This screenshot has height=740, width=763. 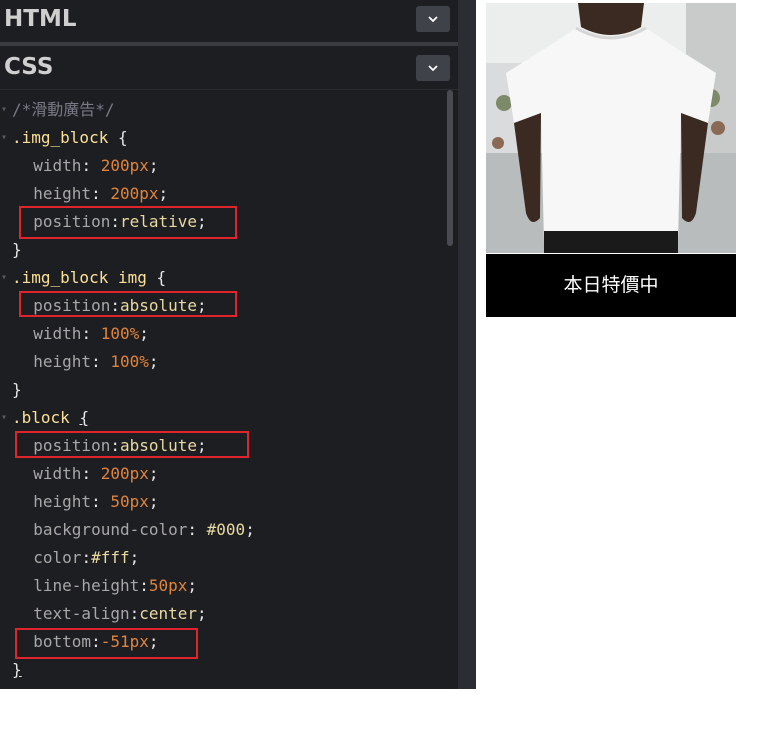 I want to click on css-selector: .img_block img, so click(x=79, y=277).